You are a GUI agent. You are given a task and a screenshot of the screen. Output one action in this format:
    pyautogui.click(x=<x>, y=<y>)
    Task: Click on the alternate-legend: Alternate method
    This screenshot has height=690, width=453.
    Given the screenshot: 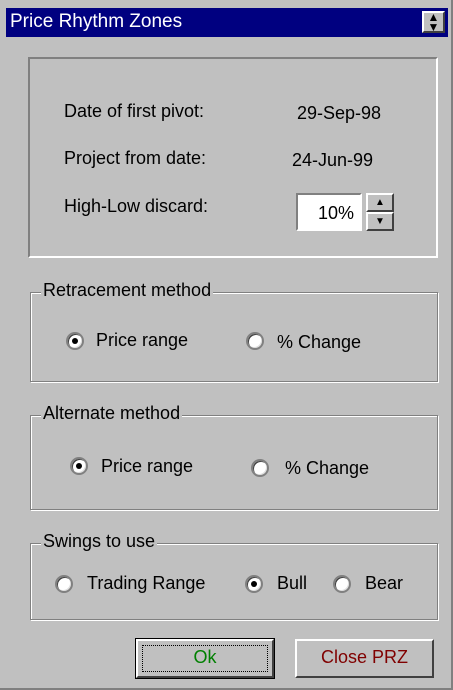 What is the action you would take?
    pyautogui.click(x=112, y=413)
    